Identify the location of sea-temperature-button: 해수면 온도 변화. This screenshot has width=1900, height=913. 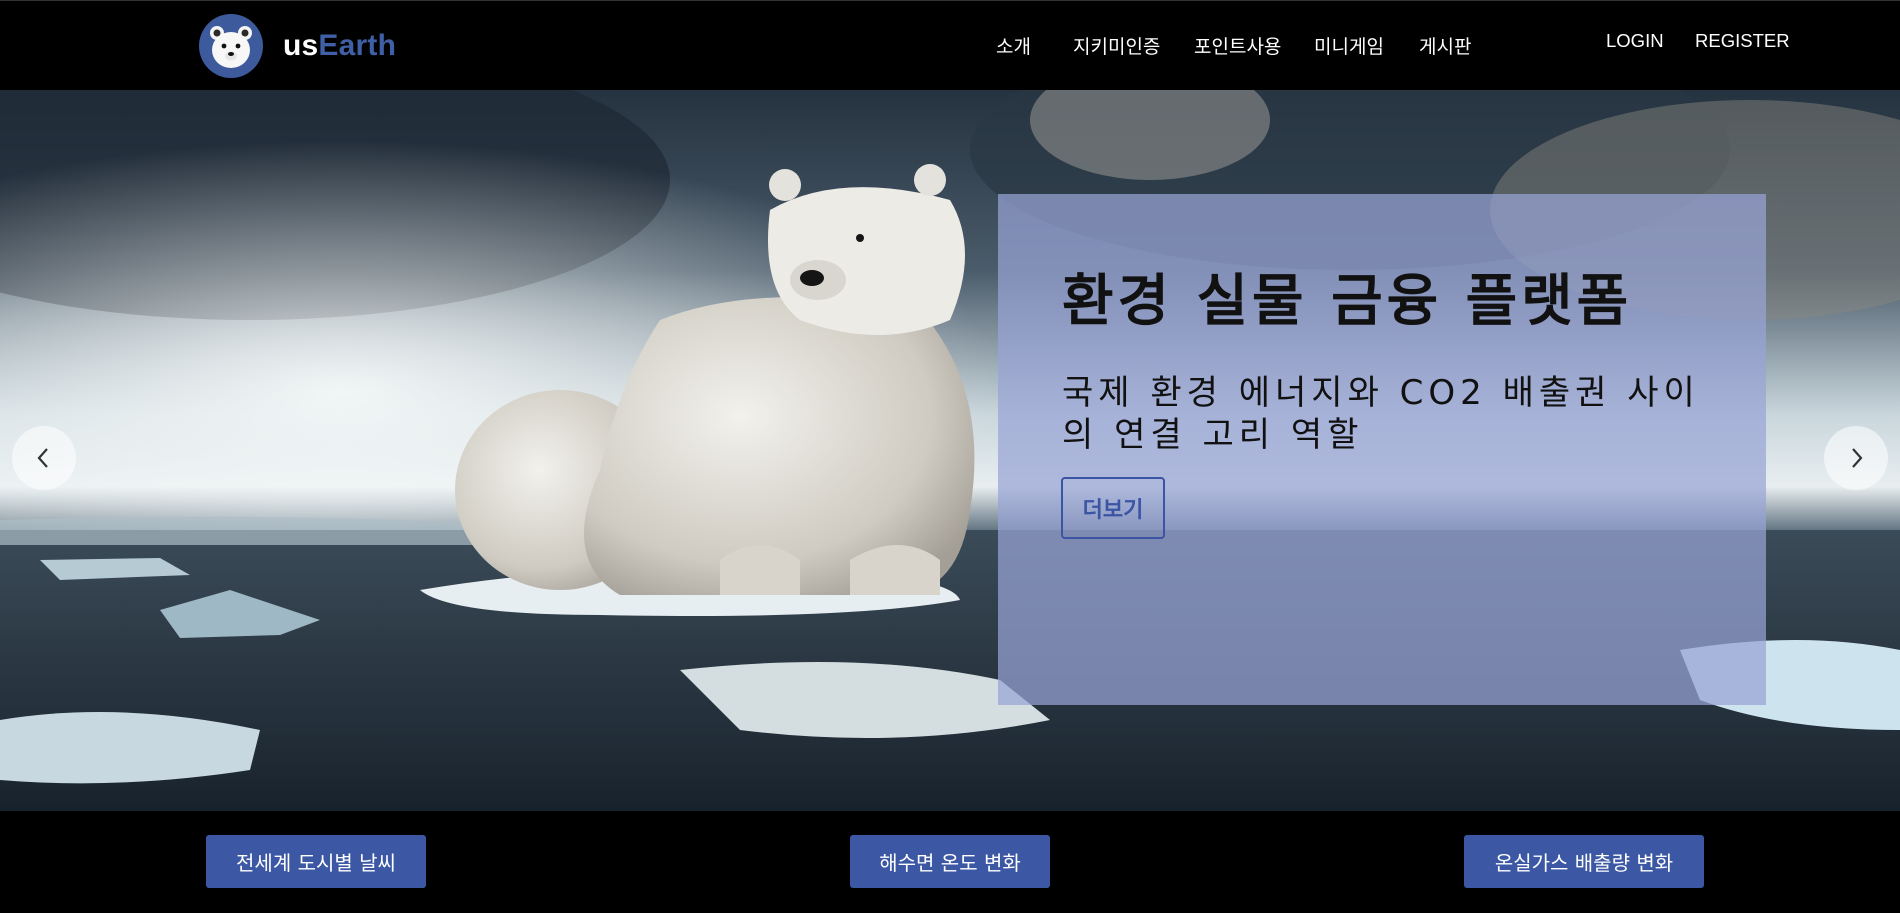
(950, 861).